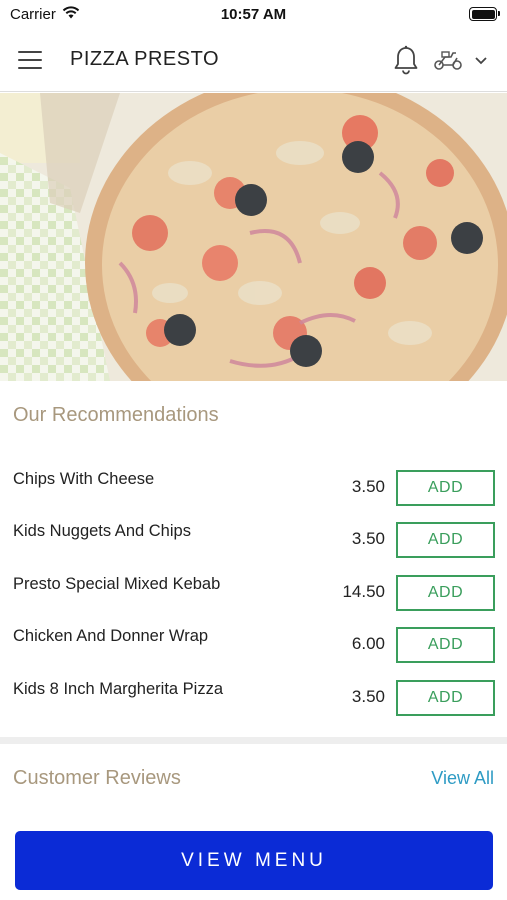 The image size is (507, 900). What do you see at coordinates (33, 14) in the screenshot?
I see `carrier-label: Carrier` at bounding box center [33, 14].